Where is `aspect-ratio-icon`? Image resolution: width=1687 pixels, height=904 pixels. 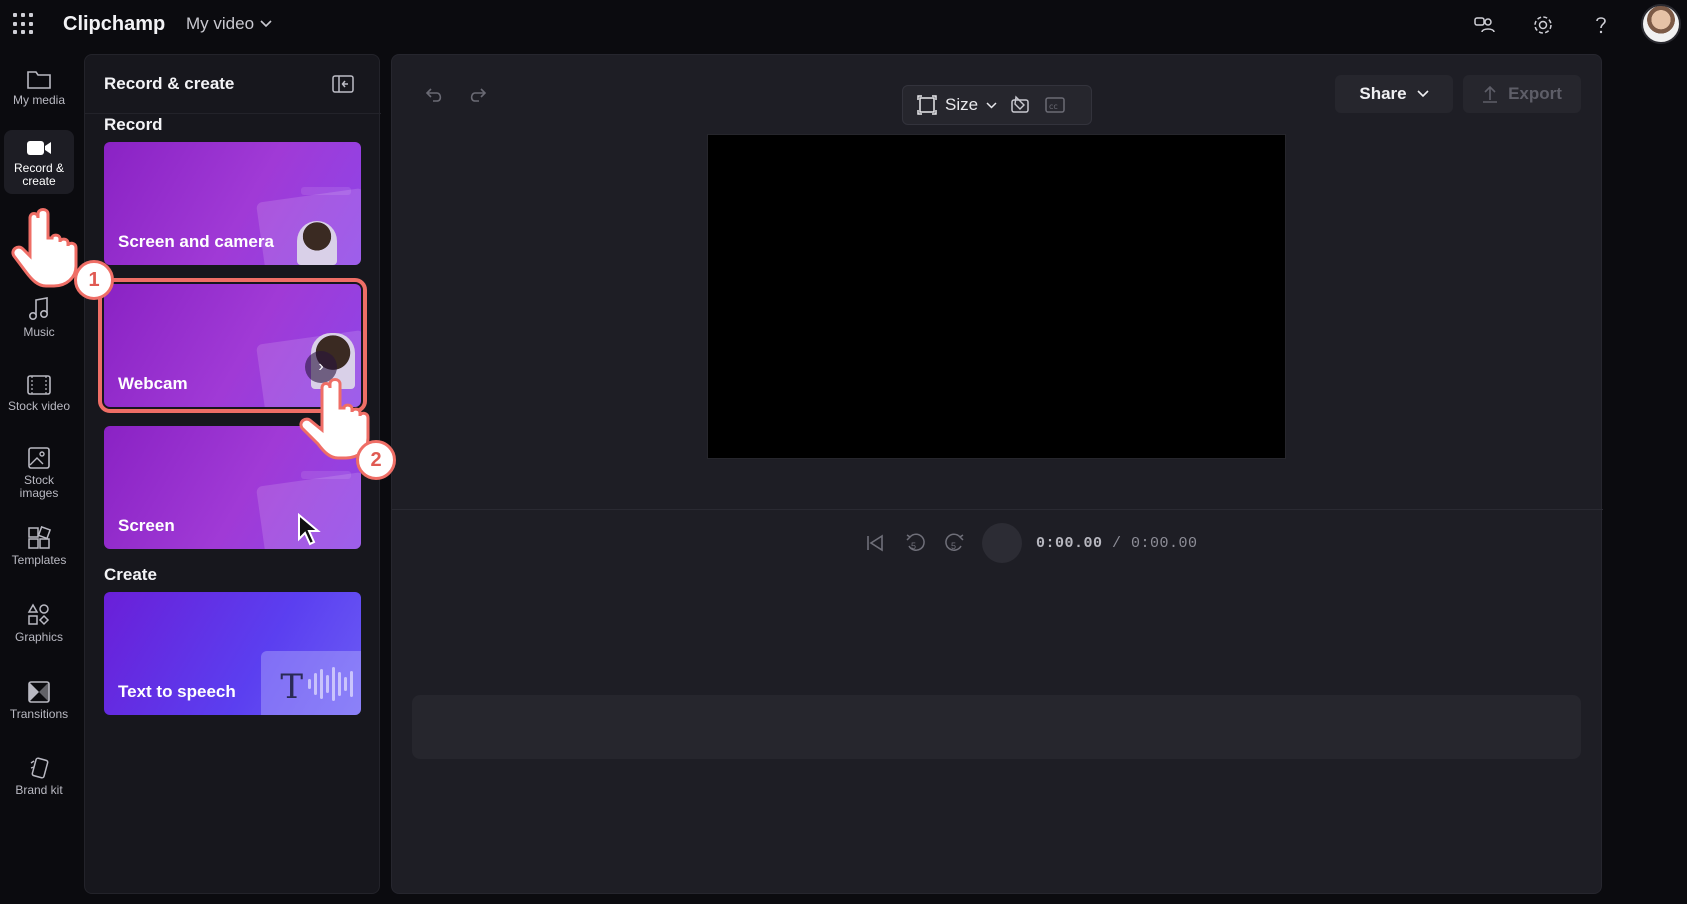
aspect-ratio-icon is located at coordinates (927, 105).